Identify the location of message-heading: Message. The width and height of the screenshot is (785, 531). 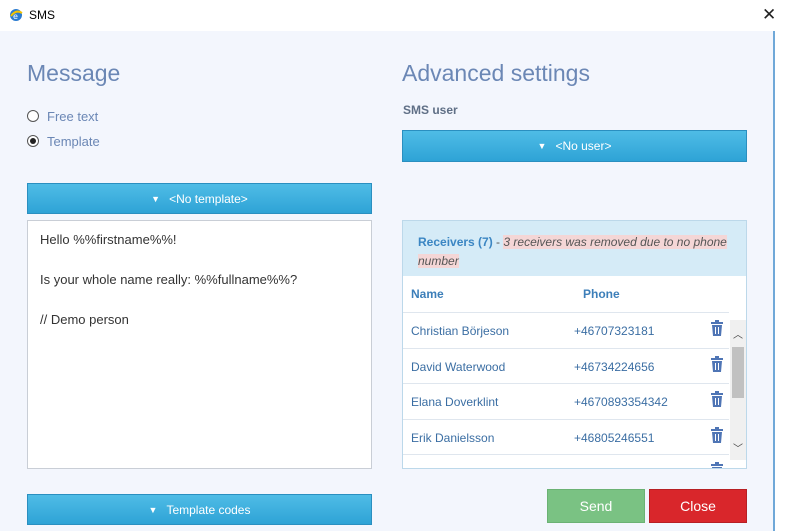
(74, 73).